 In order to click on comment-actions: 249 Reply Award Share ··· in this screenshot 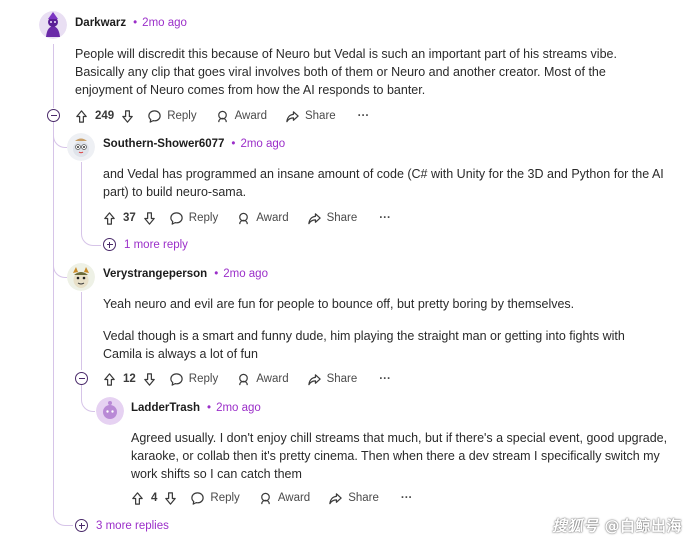, I will do `click(221, 116)`.